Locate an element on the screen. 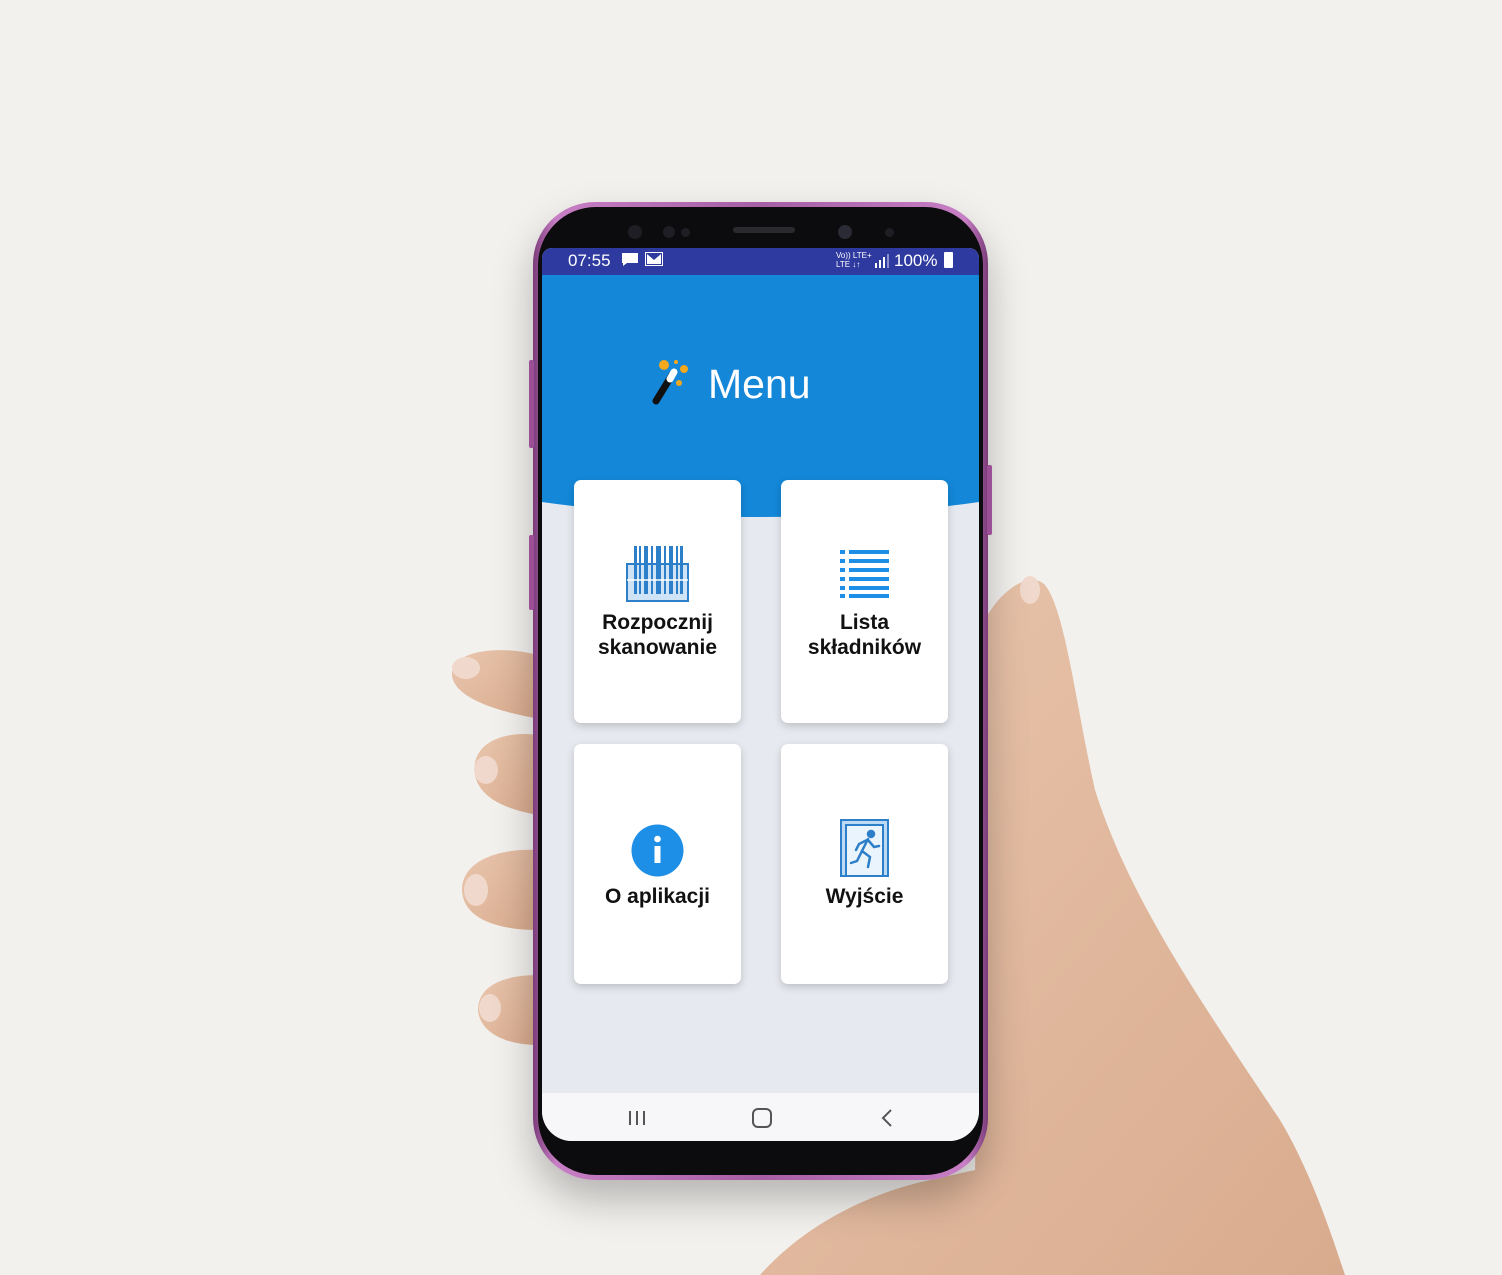 The image size is (1502, 1275). ingredients-list-label-line1: Lista is located at coordinates (864, 622).